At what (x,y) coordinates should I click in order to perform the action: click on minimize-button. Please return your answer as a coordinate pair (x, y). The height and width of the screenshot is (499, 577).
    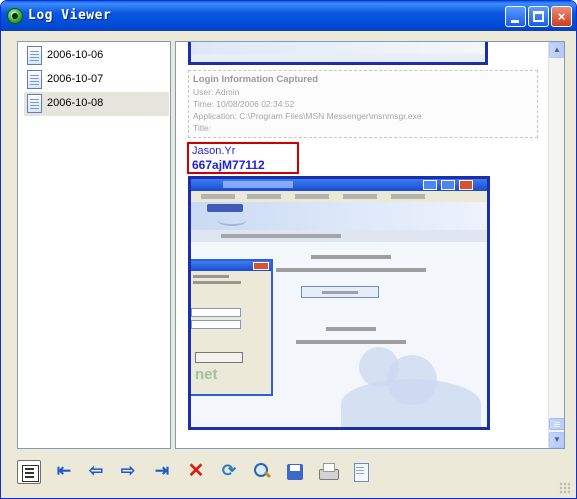
    Looking at the image, I should click on (515, 16).